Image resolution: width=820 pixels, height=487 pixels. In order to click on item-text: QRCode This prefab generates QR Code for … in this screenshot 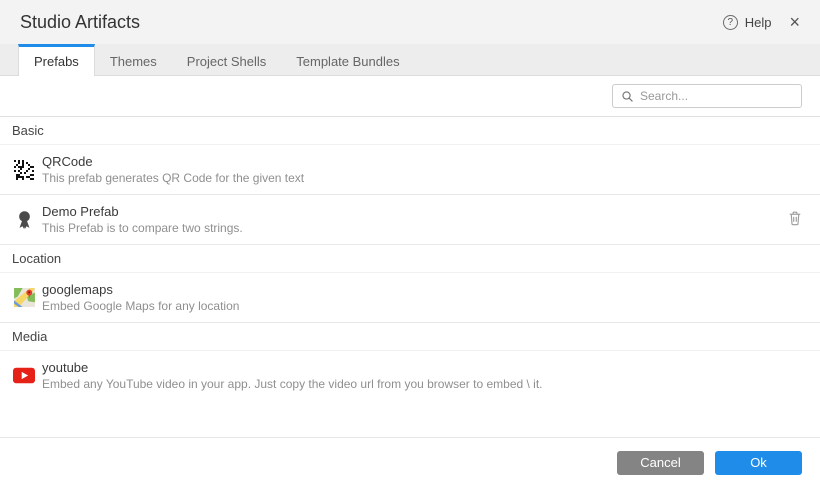, I will do `click(173, 169)`.